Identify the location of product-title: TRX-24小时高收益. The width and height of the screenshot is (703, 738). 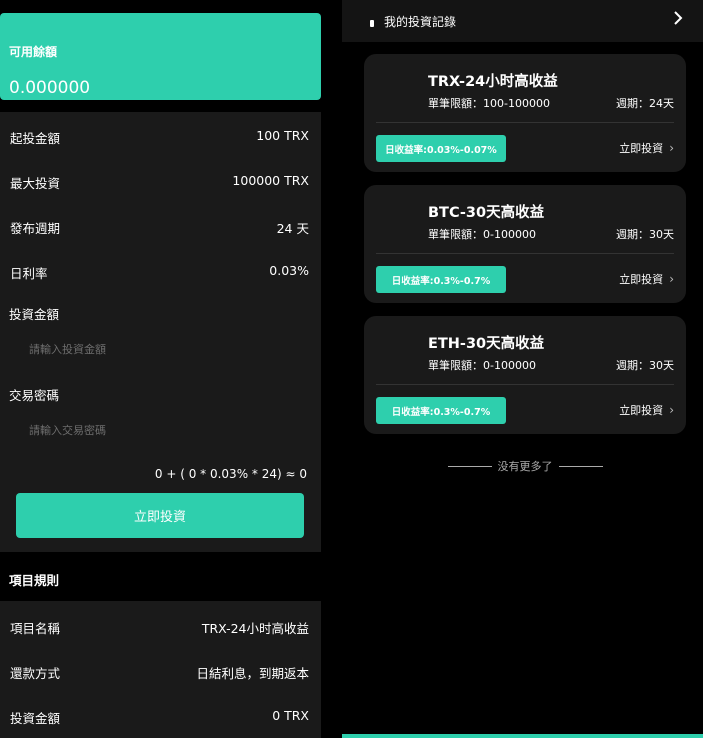
(493, 82).